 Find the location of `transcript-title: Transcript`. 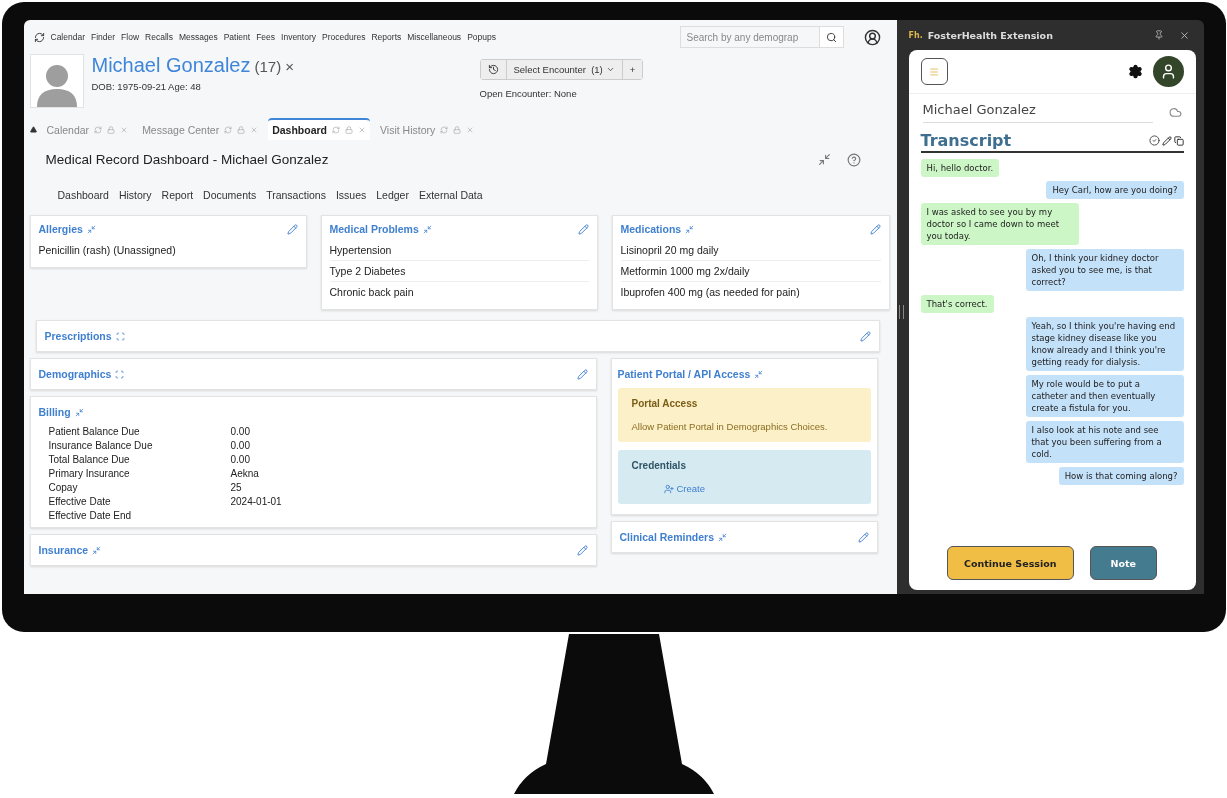

transcript-title: Transcript is located at coordinates (966, 140).